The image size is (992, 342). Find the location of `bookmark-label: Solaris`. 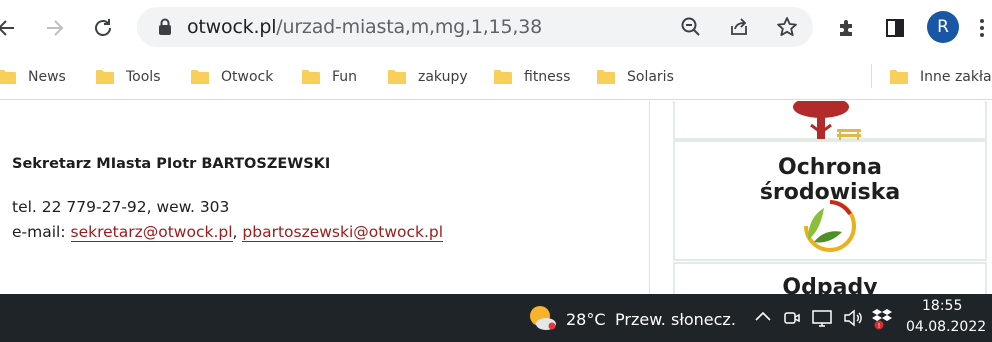

bookmark-label: Solaris is located at coordinates (650, 77).